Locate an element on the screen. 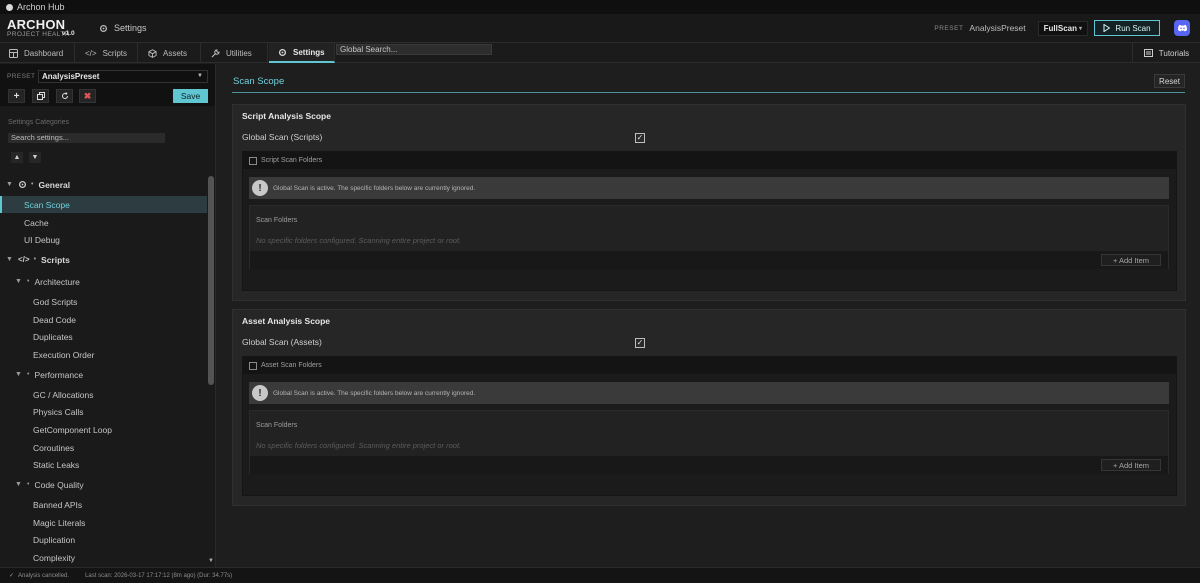  tree-label: Code Quality is located at coordinates (59, 484).